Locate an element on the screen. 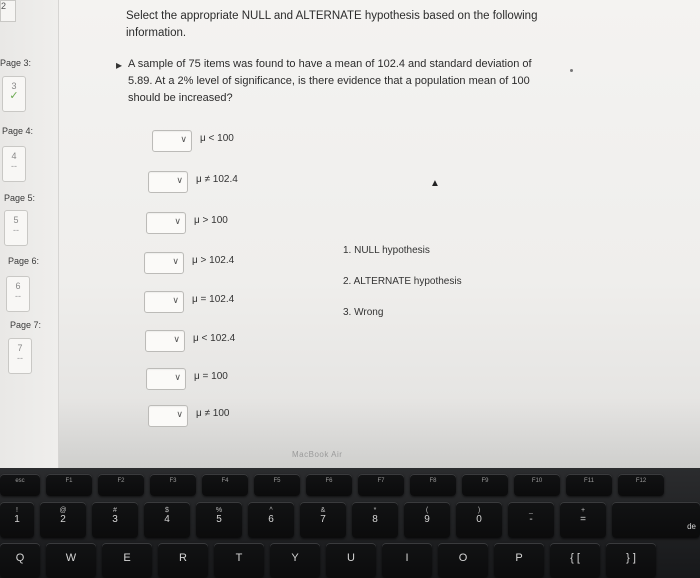 Image resolution: width=700 pixels, height=578 pixels. key-label: U is located at coordinates (351, 558).